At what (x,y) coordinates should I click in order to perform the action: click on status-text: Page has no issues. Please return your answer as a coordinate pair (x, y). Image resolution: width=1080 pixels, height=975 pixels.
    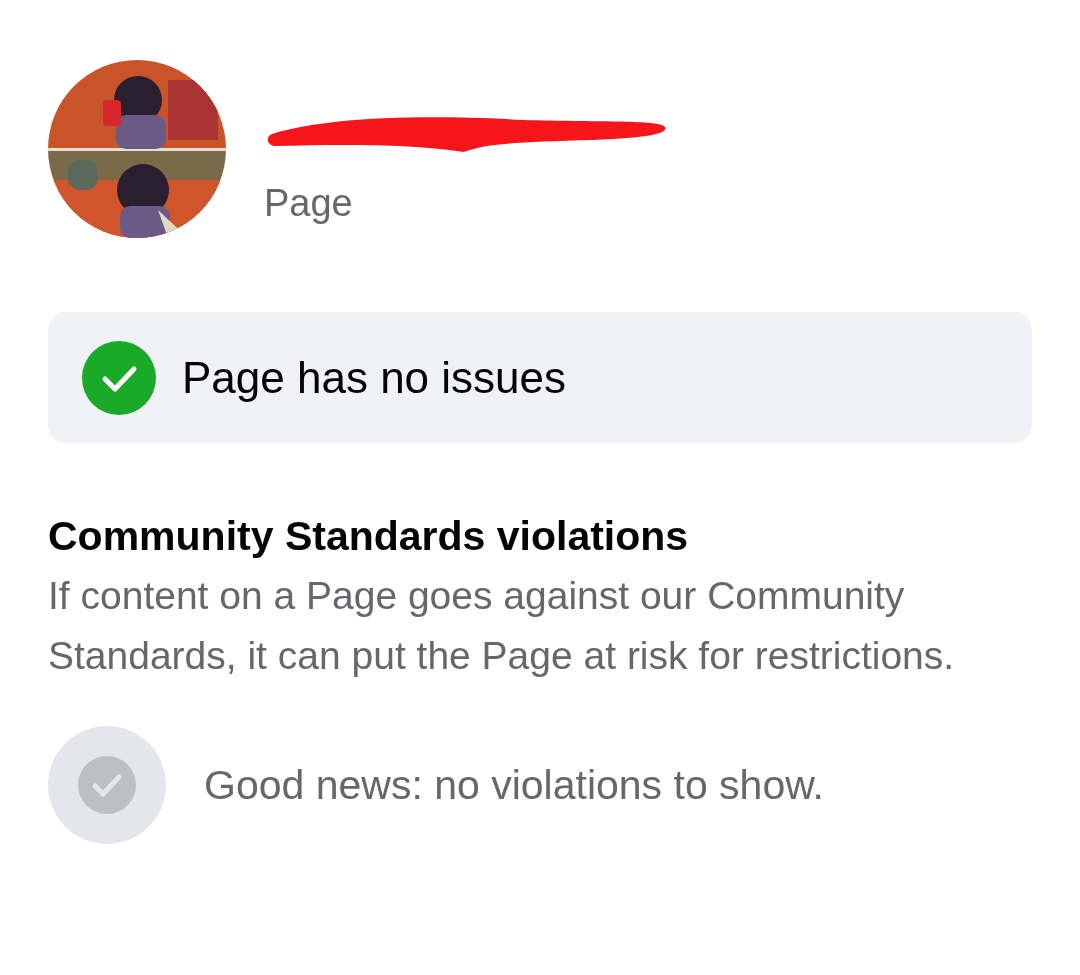
    Looking at the image, I should click on (374, 377).